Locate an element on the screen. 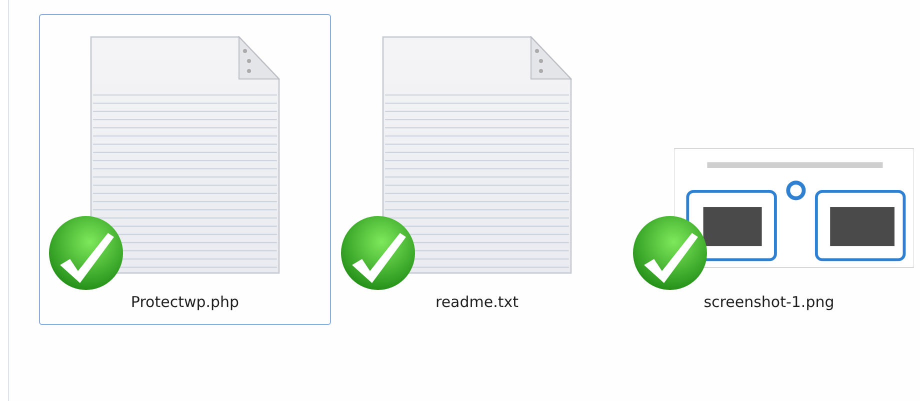 The height and width of the screenshot is (401, 920). file-name: readme.txt is located at coordinates (477, 302).